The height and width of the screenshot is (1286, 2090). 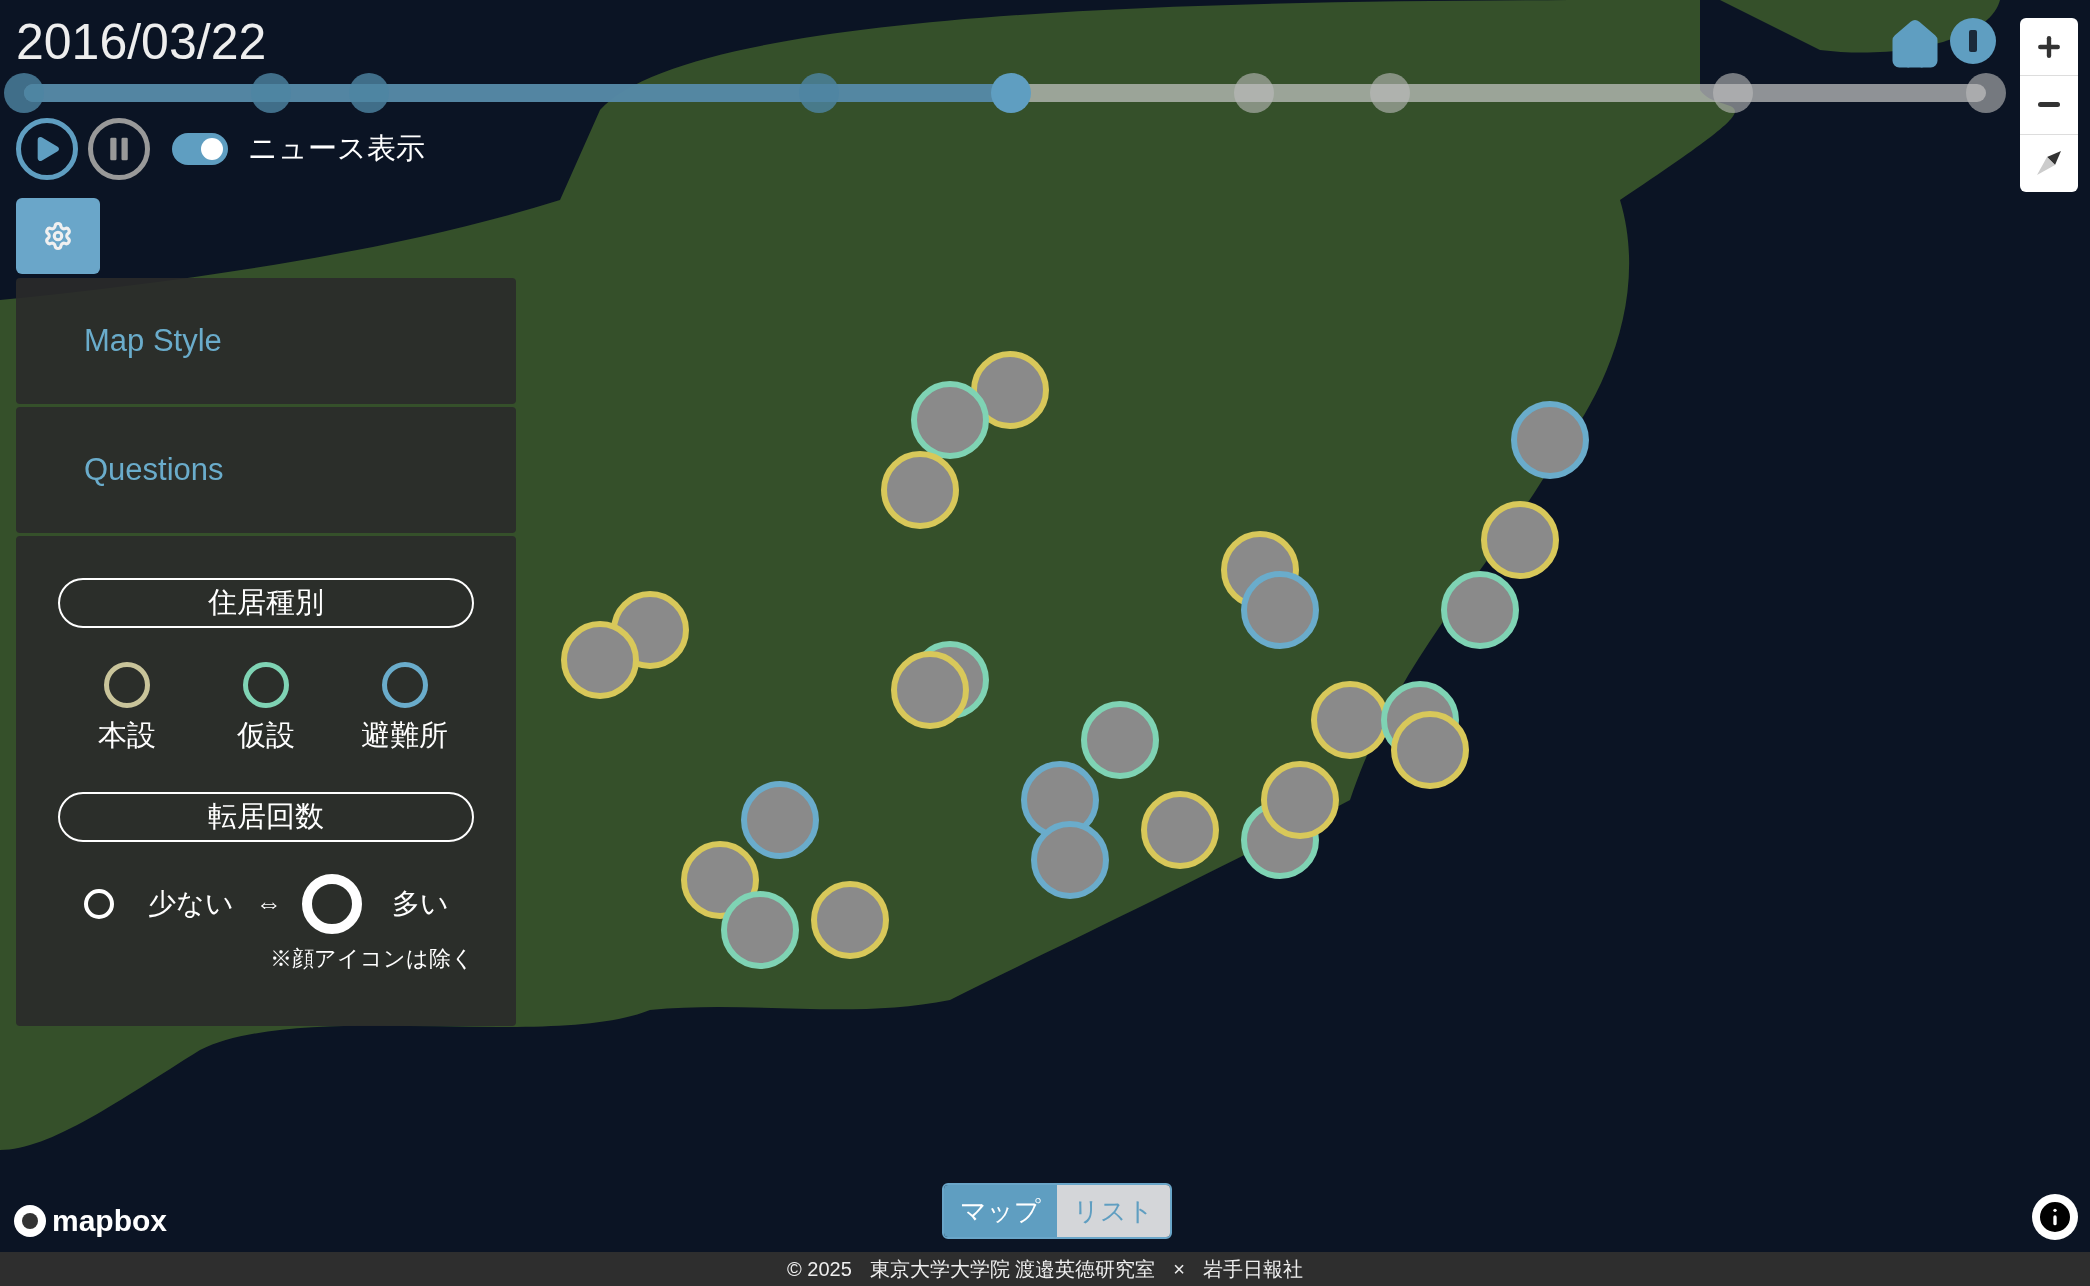 What do you see at coordinates (266, 735) in the screenshot?
I see `legend-label: 仮設` at bounding box center [266, 735].